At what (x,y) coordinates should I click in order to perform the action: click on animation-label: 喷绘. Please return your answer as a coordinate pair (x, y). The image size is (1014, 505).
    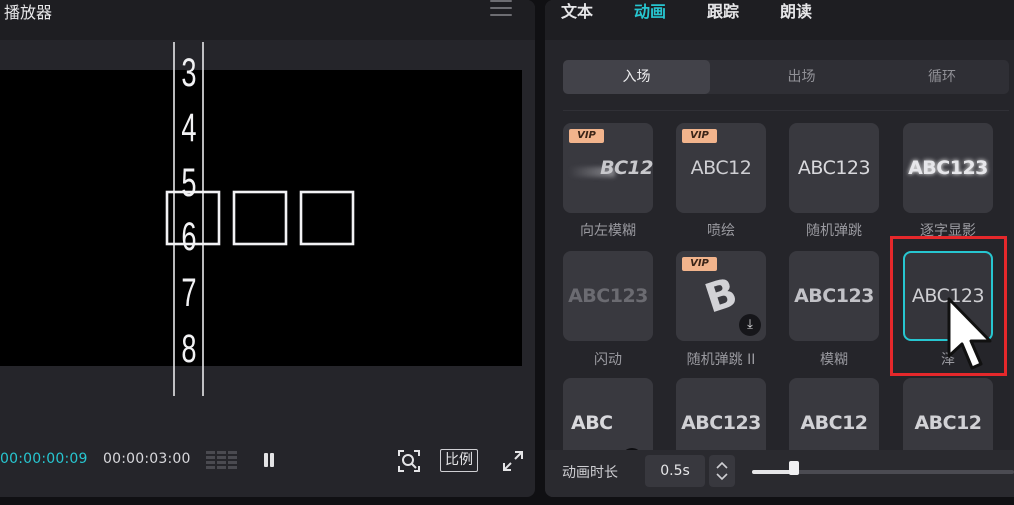
    Looking at the image, I should click on (721, 231).